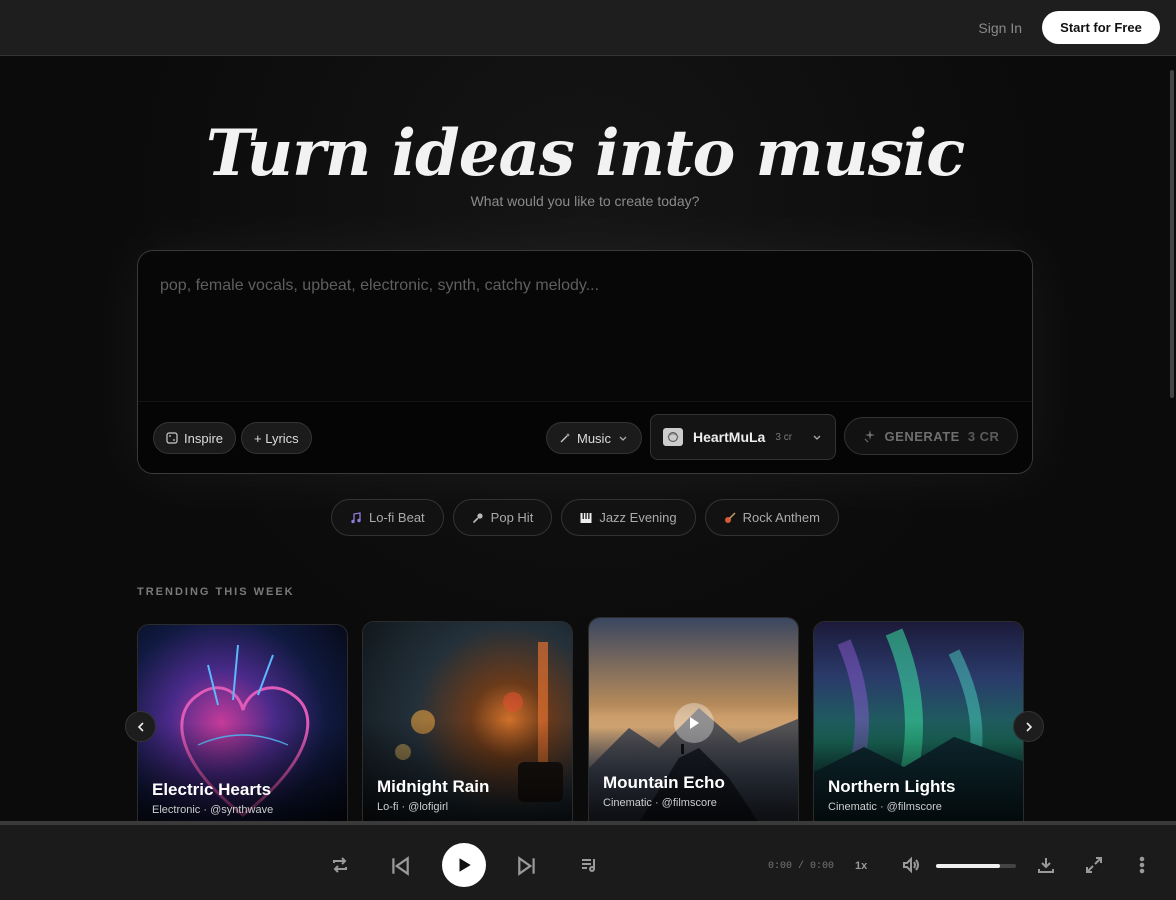 The width and height of the screenshot is (1176, 900). I want to click on mode-select: Music, so click(594, 438).